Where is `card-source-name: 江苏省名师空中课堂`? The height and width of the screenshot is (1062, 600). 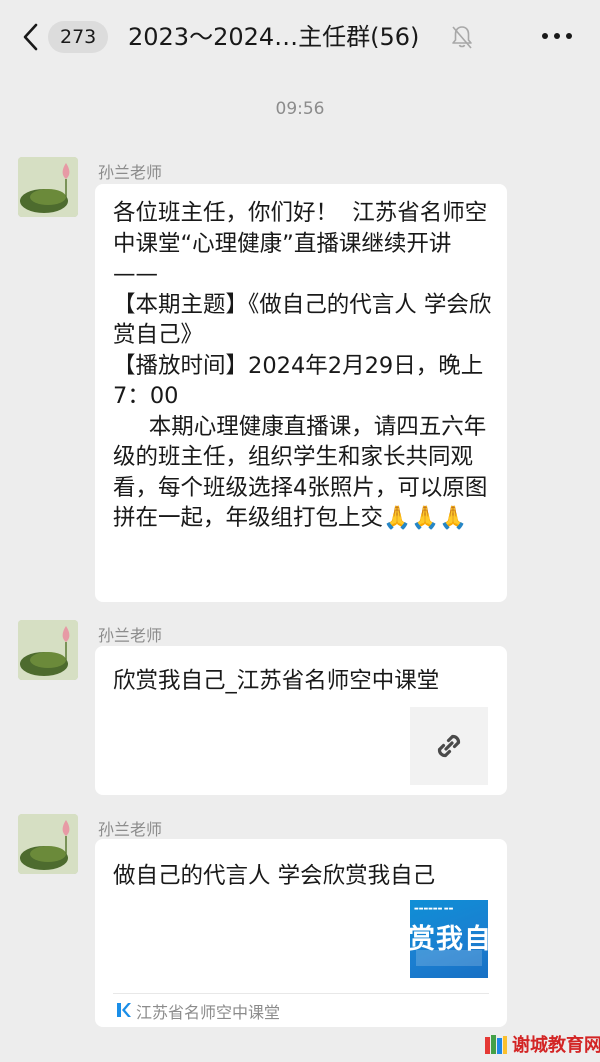 card-source-name: 江苏省名师空中课堂 is located at coordinates (208, 1012).